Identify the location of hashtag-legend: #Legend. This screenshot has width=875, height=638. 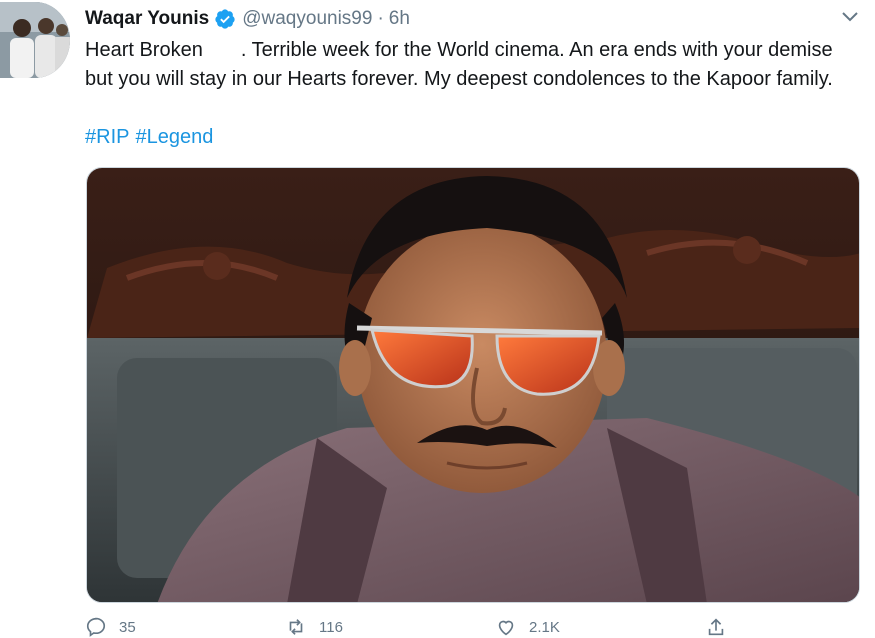
(174, 137).